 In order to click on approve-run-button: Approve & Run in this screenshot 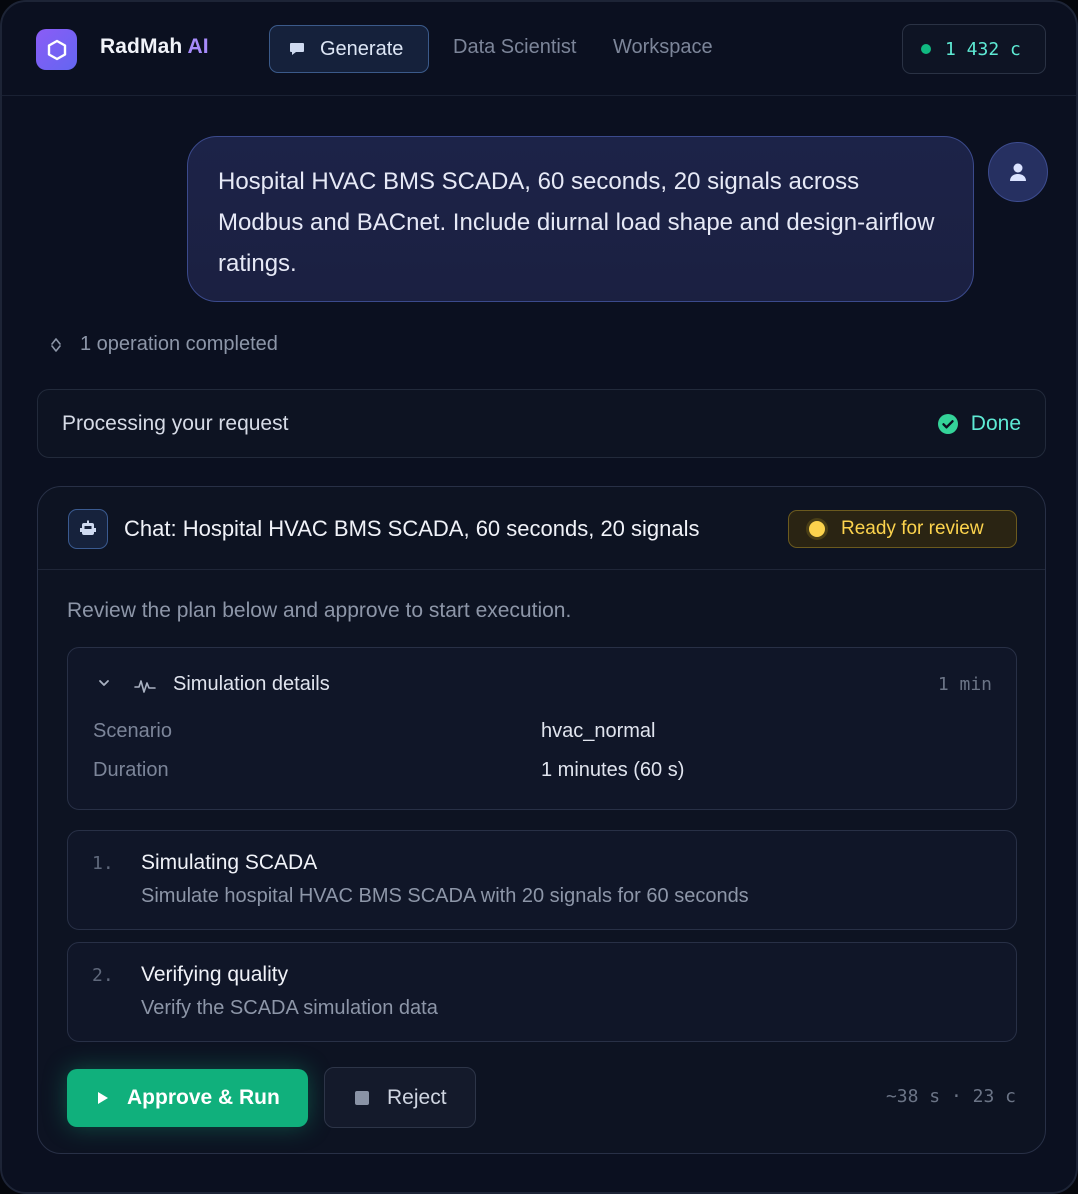, I will do `click(187, 1098)`.